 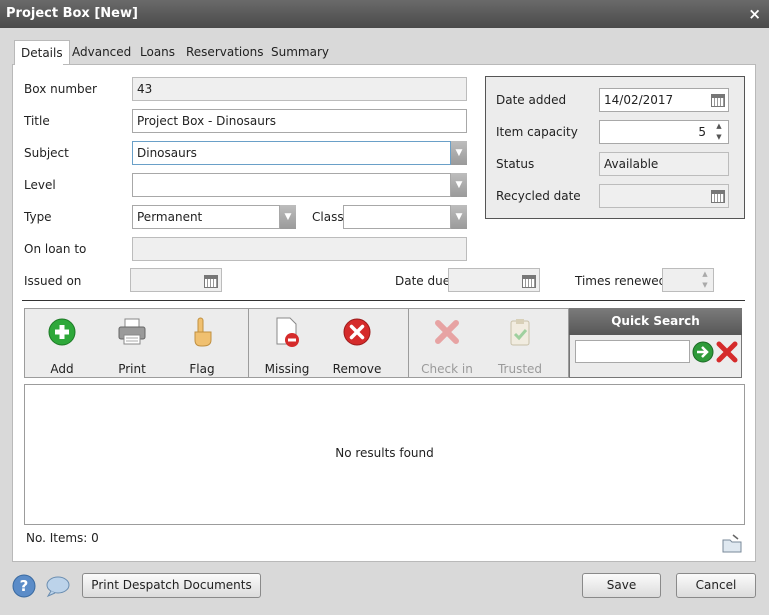 I want to click on folder-icon, so click(x=732, y=545).